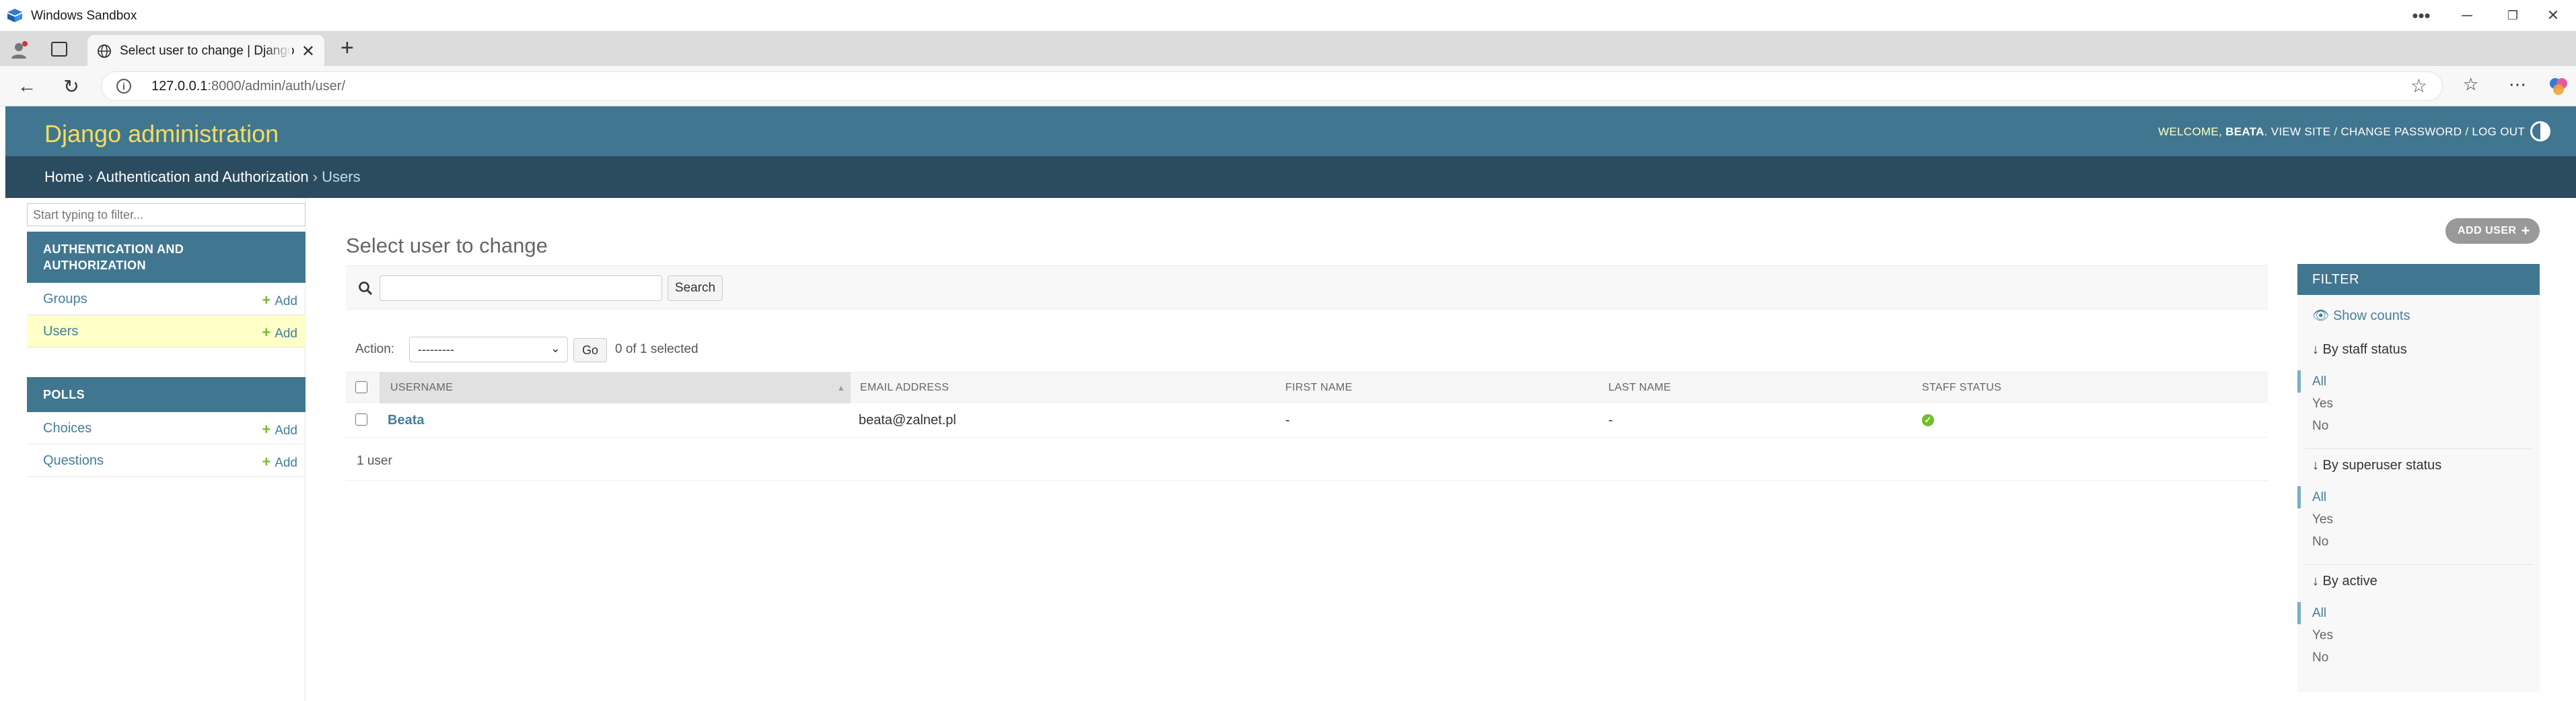 The height and width of the screenshot is (701, 2576). I want to click on model-link-questions: Questions, so click(73, 461).